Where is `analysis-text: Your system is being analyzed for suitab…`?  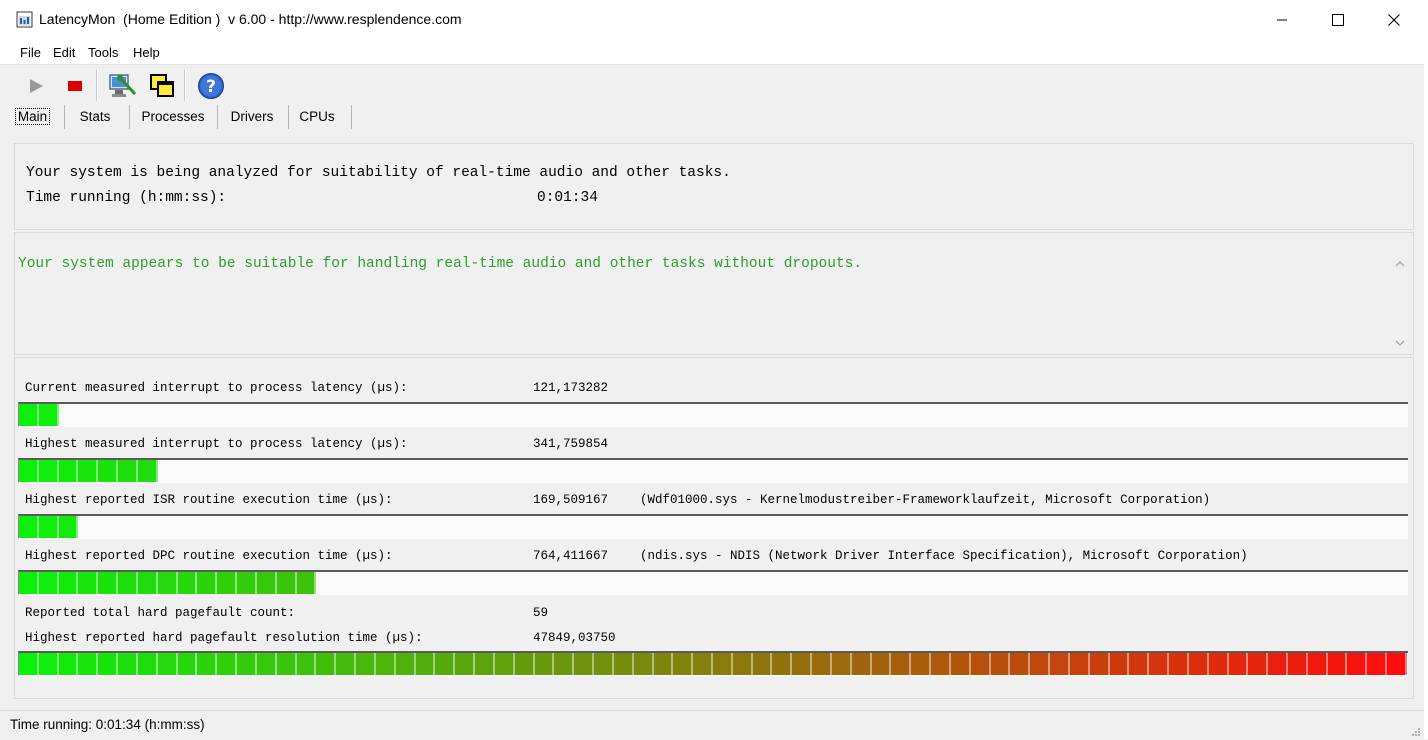 analysis-text: Your system is being analyzed for suitab… is located at coordinates (378, 173).